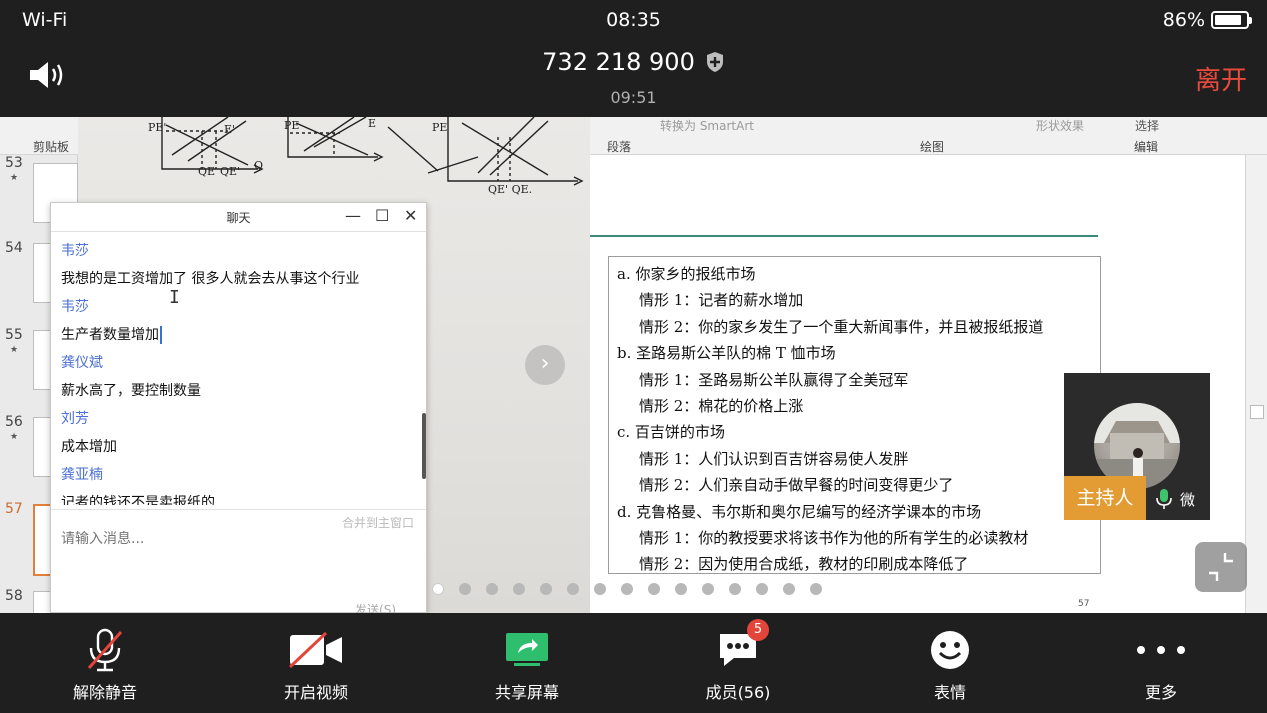 The image size is (1267, 713). Describe the element at coordinates (633, 97) in the screenshot. I see `meeting-duration: 09:51` at that location.